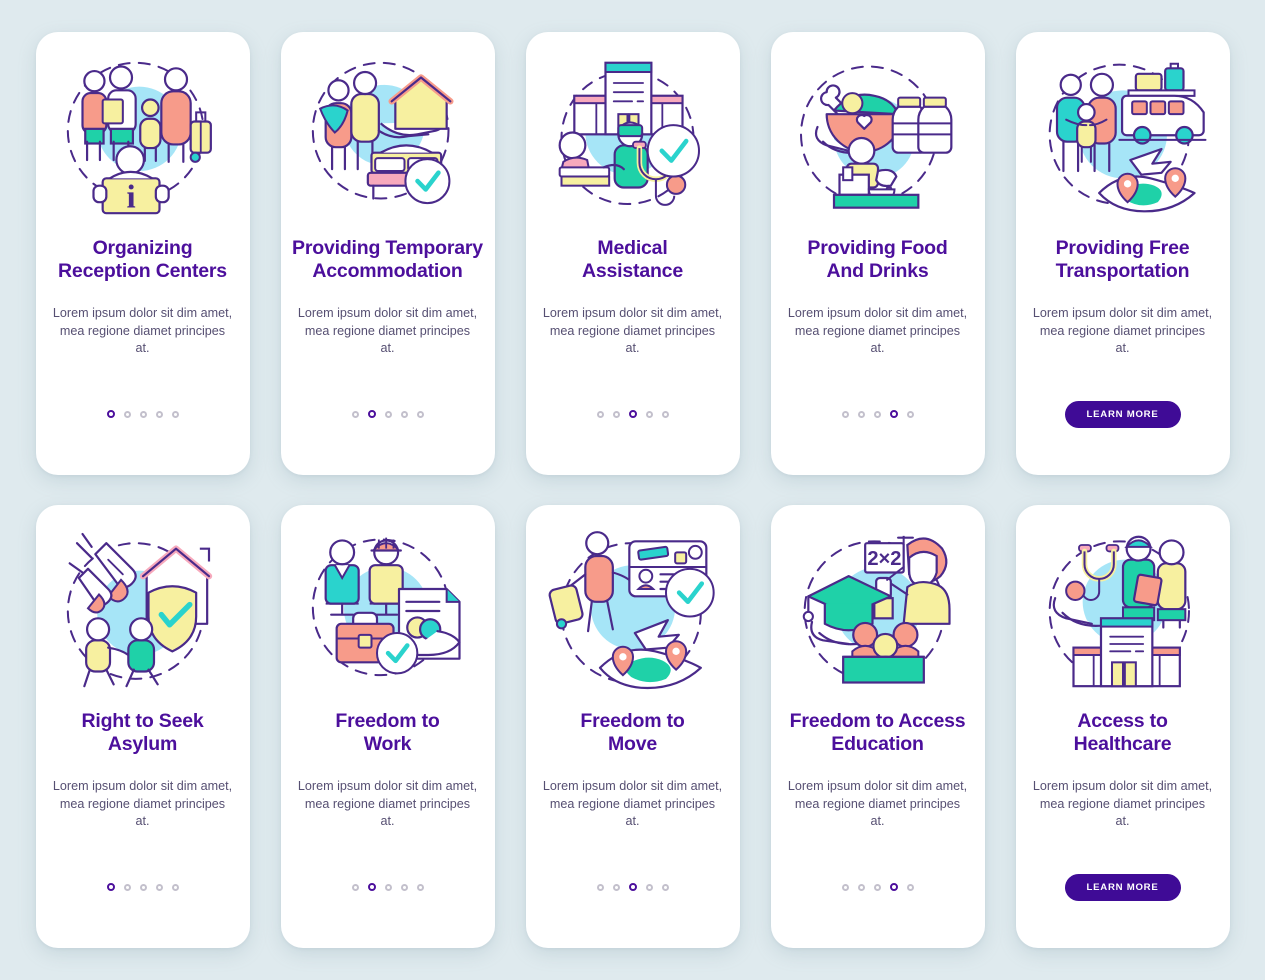 The image size is (1265, 980). What do you see at coordinates (142, 743) in the screenshot?
I see `card-title-line-2: Asylum` at bounding box center [142, 743].